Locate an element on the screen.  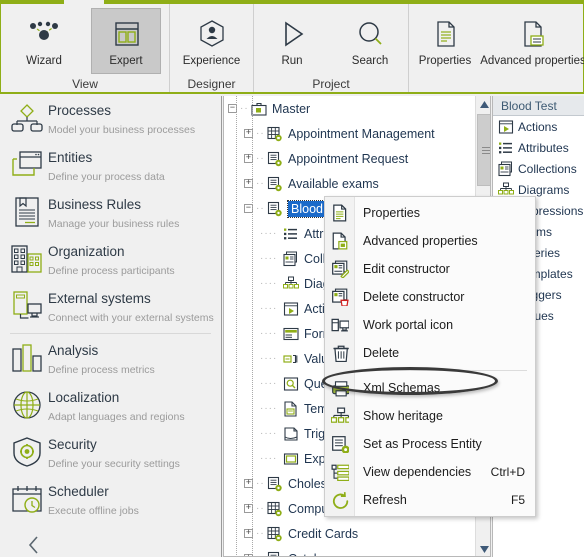
context-menu-item: Edit constructor is located at coordinates (430, 269).